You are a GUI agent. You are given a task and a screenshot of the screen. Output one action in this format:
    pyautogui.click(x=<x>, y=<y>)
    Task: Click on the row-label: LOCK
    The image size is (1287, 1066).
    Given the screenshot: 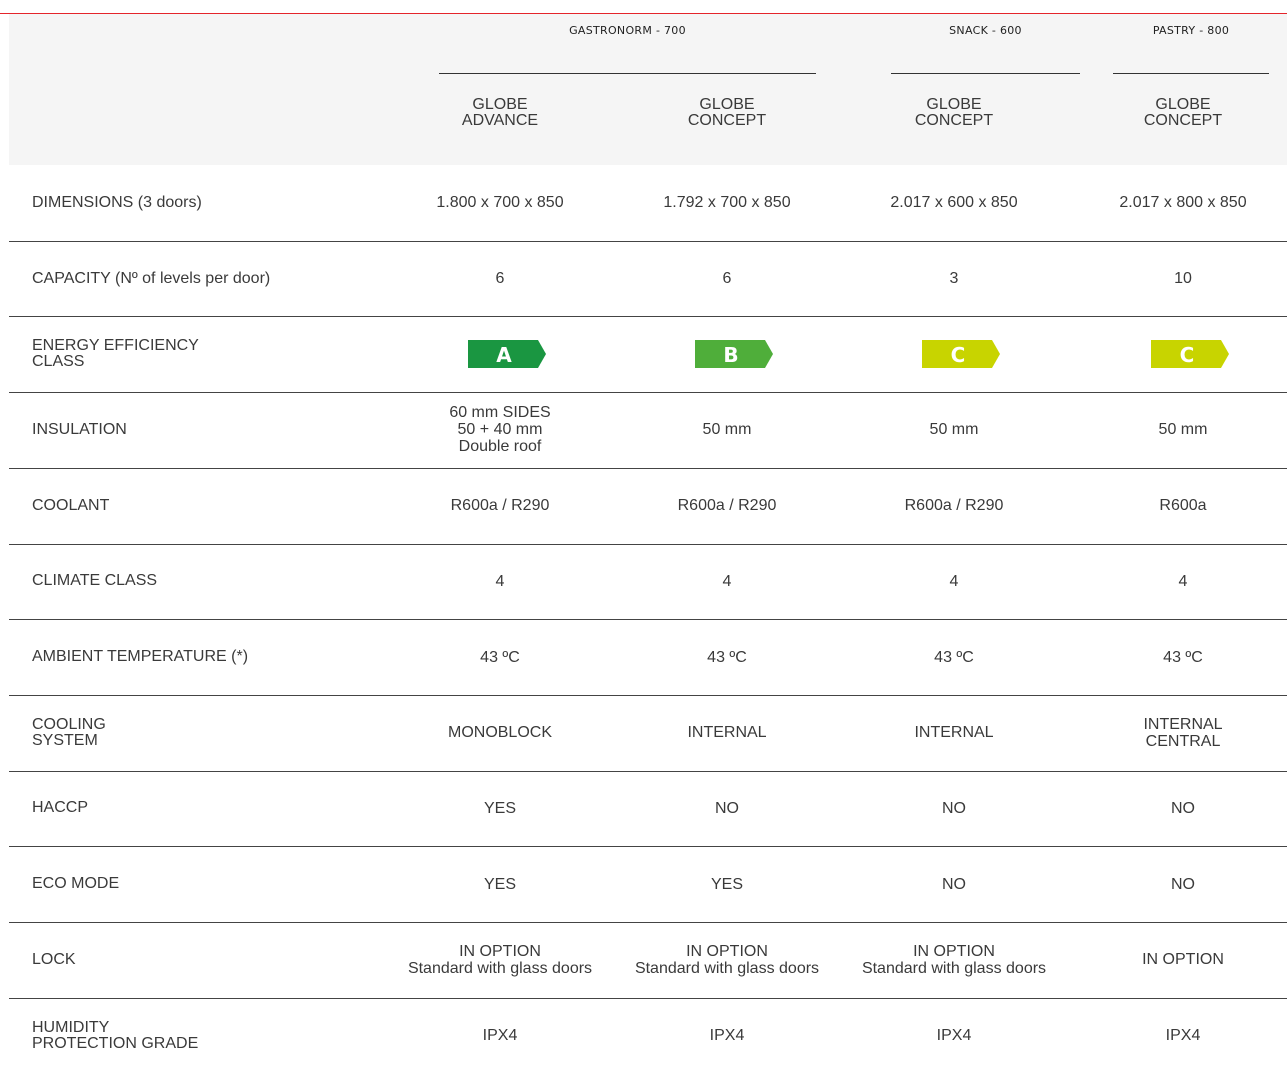 What is the action you would take?
    pyautogui.click(x=54, y=959)
    